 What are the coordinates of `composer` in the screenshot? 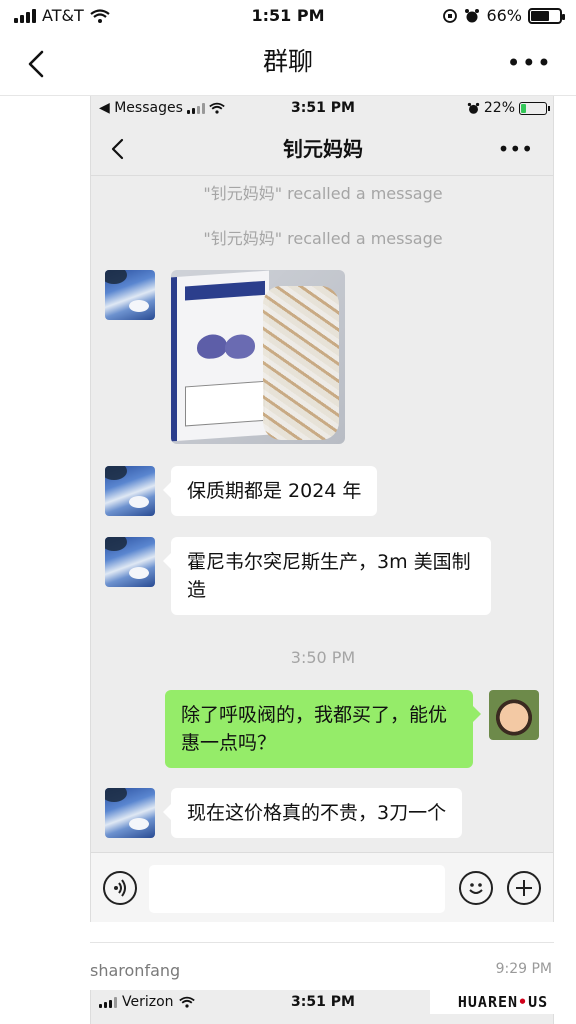 It's located at (322, 887).